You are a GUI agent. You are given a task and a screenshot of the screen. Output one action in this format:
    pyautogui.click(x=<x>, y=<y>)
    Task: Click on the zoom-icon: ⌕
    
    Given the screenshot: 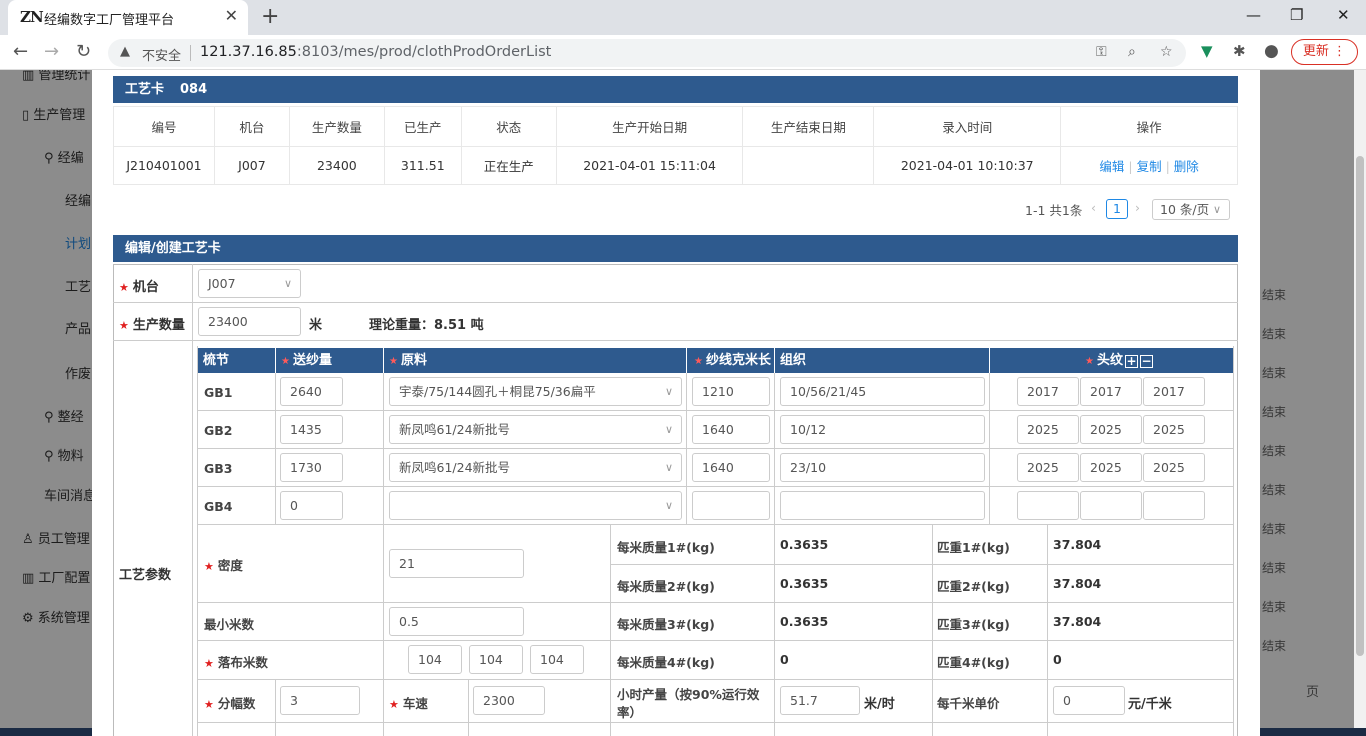 What is the action you would take?
    pyautogui.click(x=1132, y=52)
    